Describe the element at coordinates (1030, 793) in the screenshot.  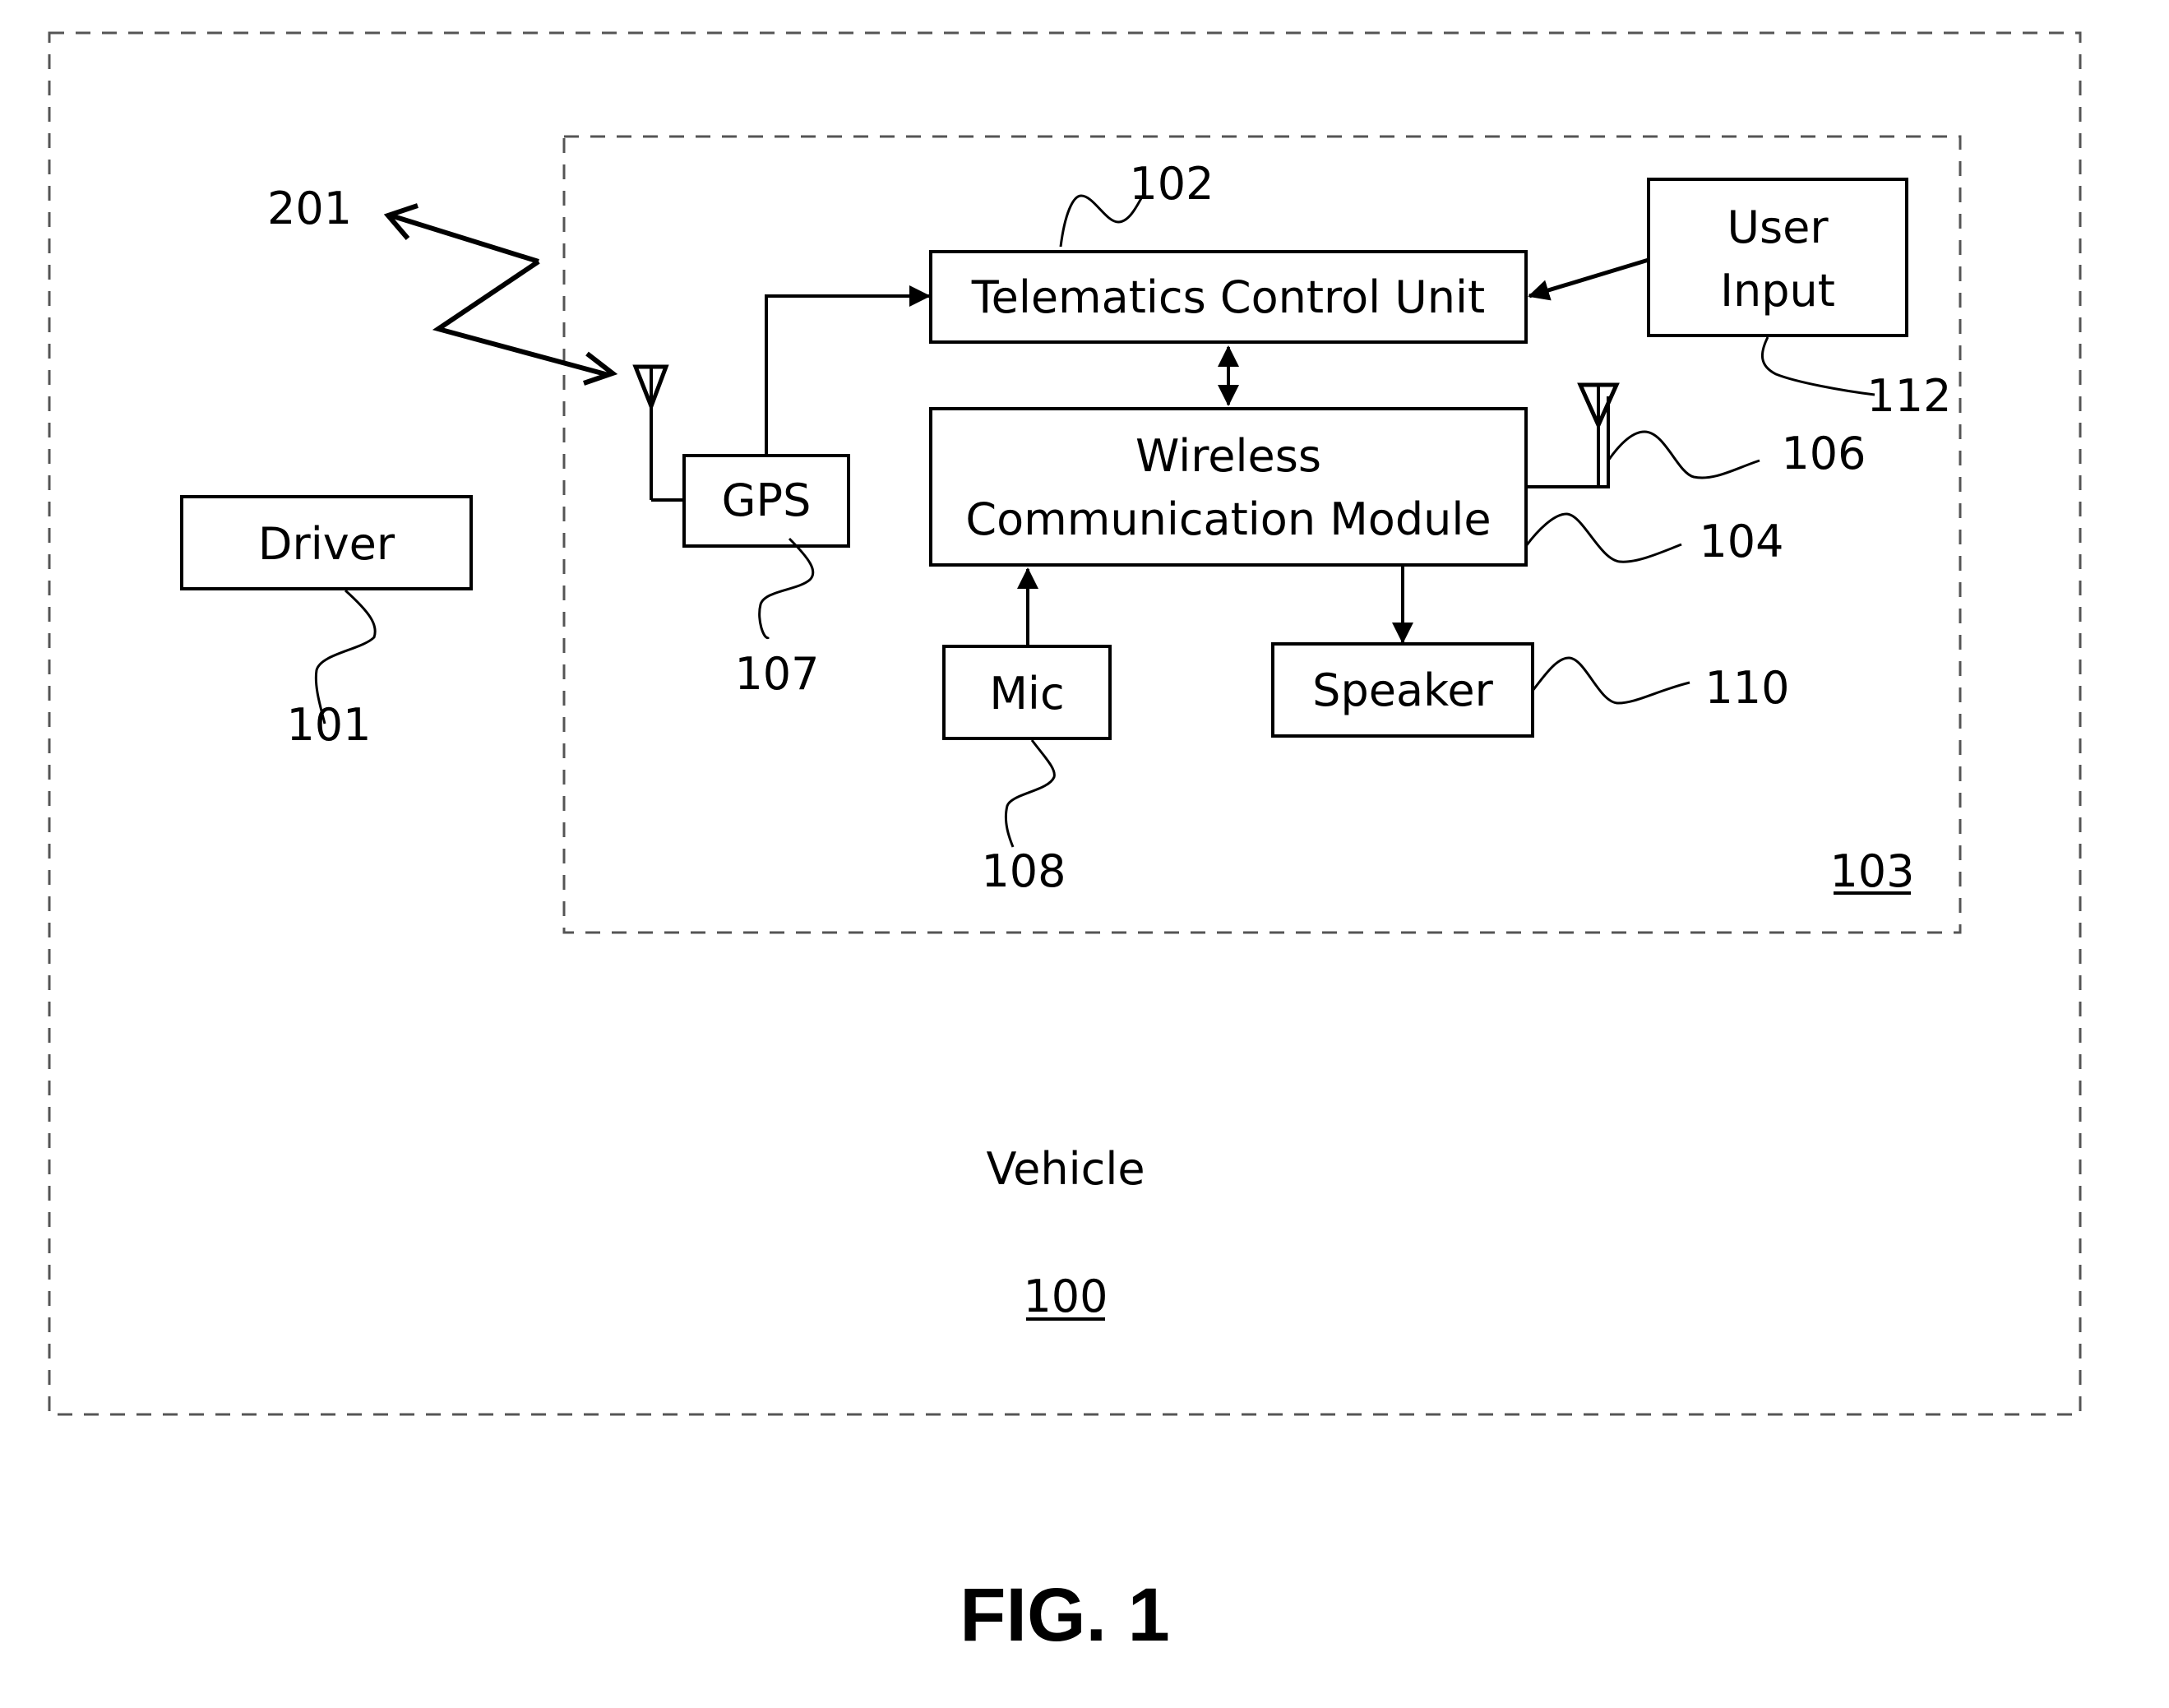
I see `mic-leader` at that location.